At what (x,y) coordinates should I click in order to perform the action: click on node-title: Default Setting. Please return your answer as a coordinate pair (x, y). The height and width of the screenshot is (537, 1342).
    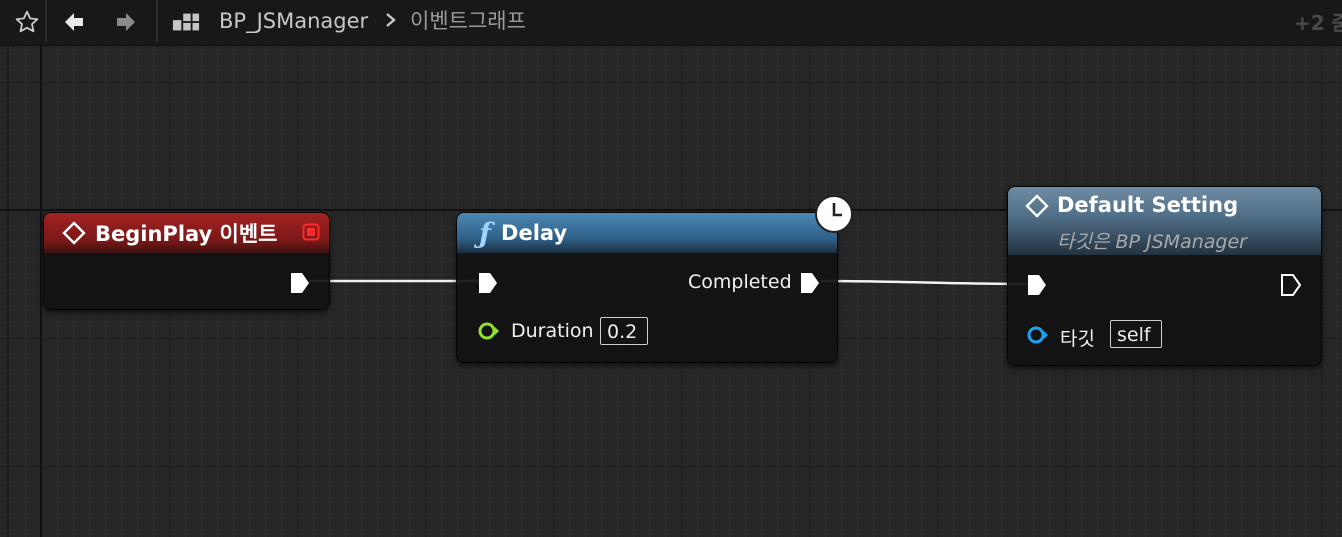
    Looking at the image, I should click on (1148, 205).